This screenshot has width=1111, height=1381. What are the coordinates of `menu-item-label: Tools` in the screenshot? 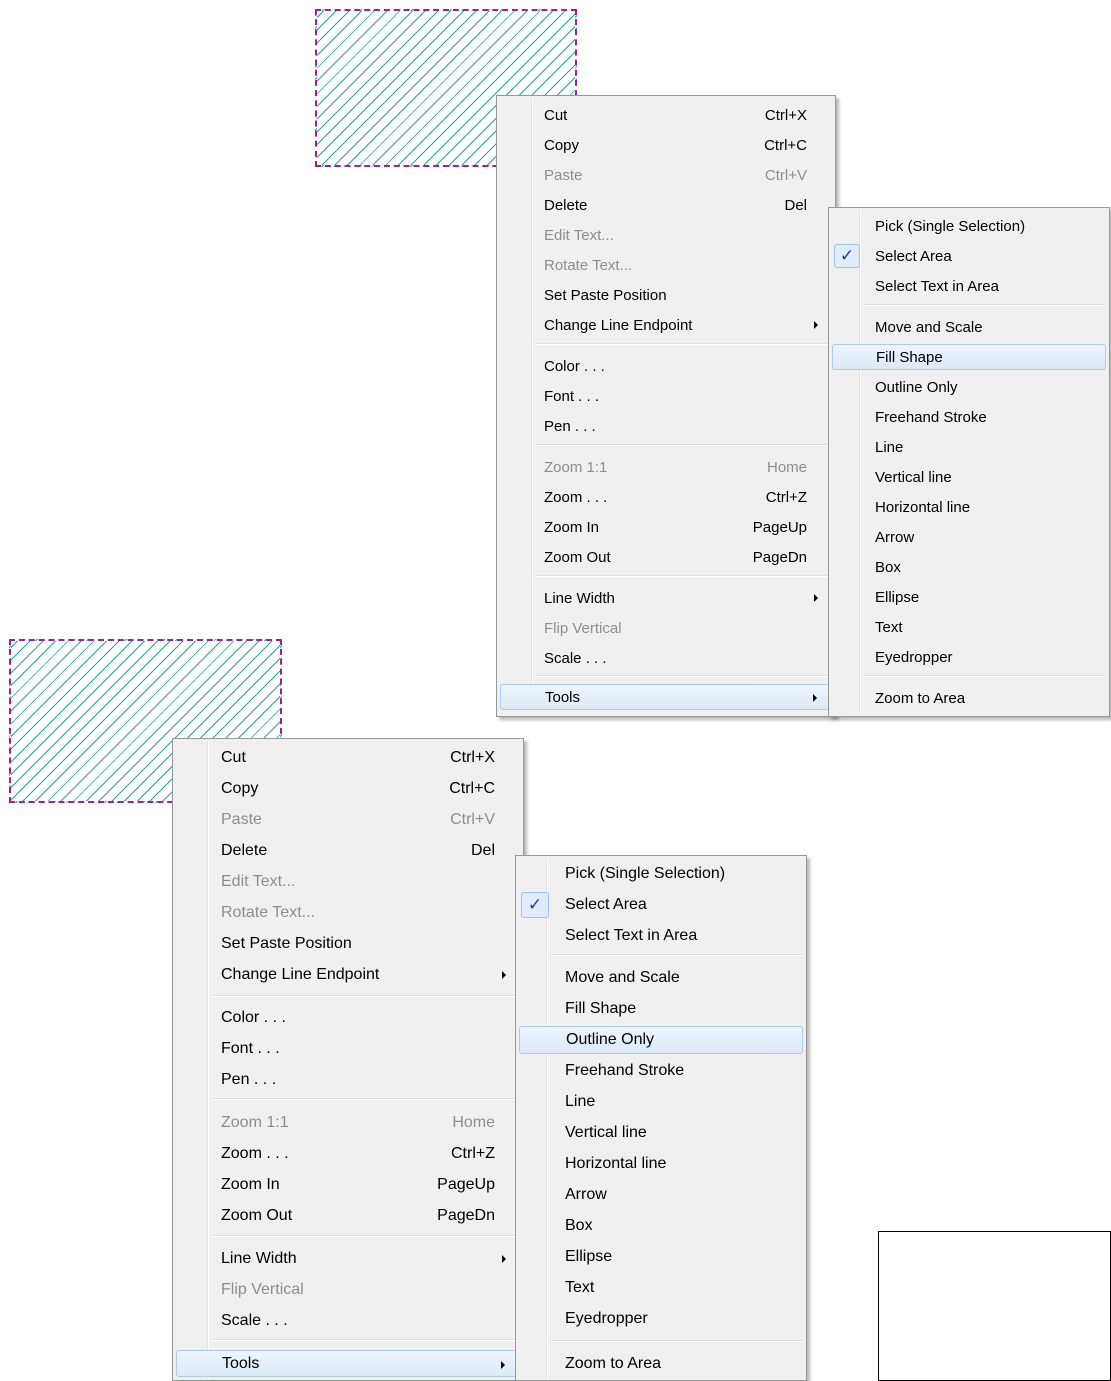 It's located at (563, 697).